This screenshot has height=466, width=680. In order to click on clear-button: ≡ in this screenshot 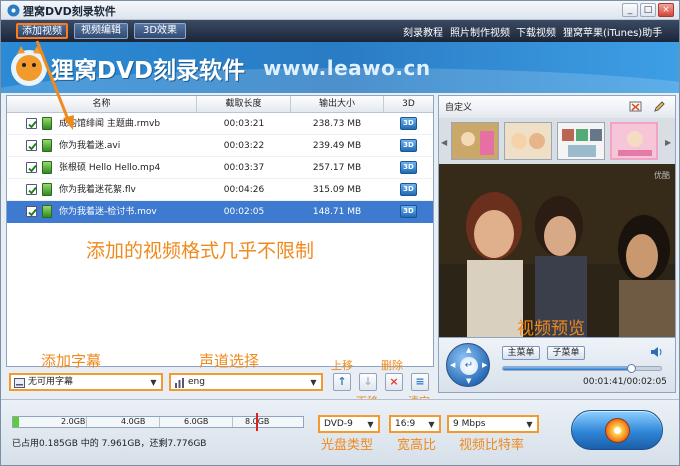, I will do `click(420, 382)`.